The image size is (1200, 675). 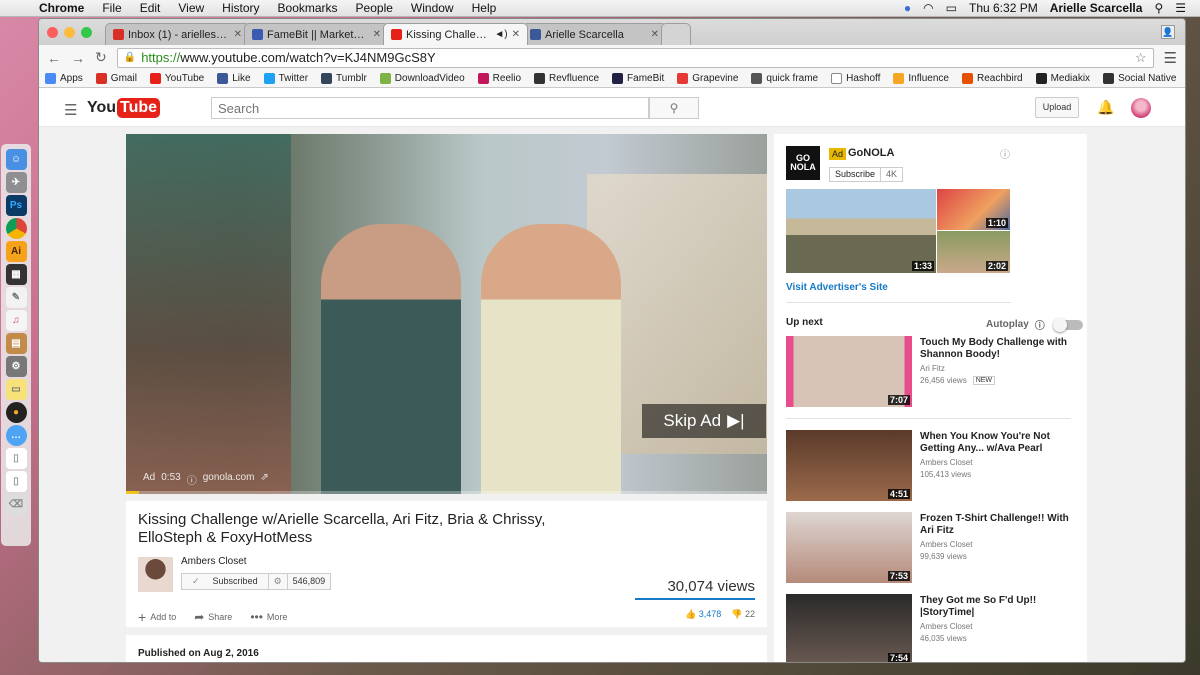 I want to click on itunes-icon: ♫, so click(x=16, y=320).